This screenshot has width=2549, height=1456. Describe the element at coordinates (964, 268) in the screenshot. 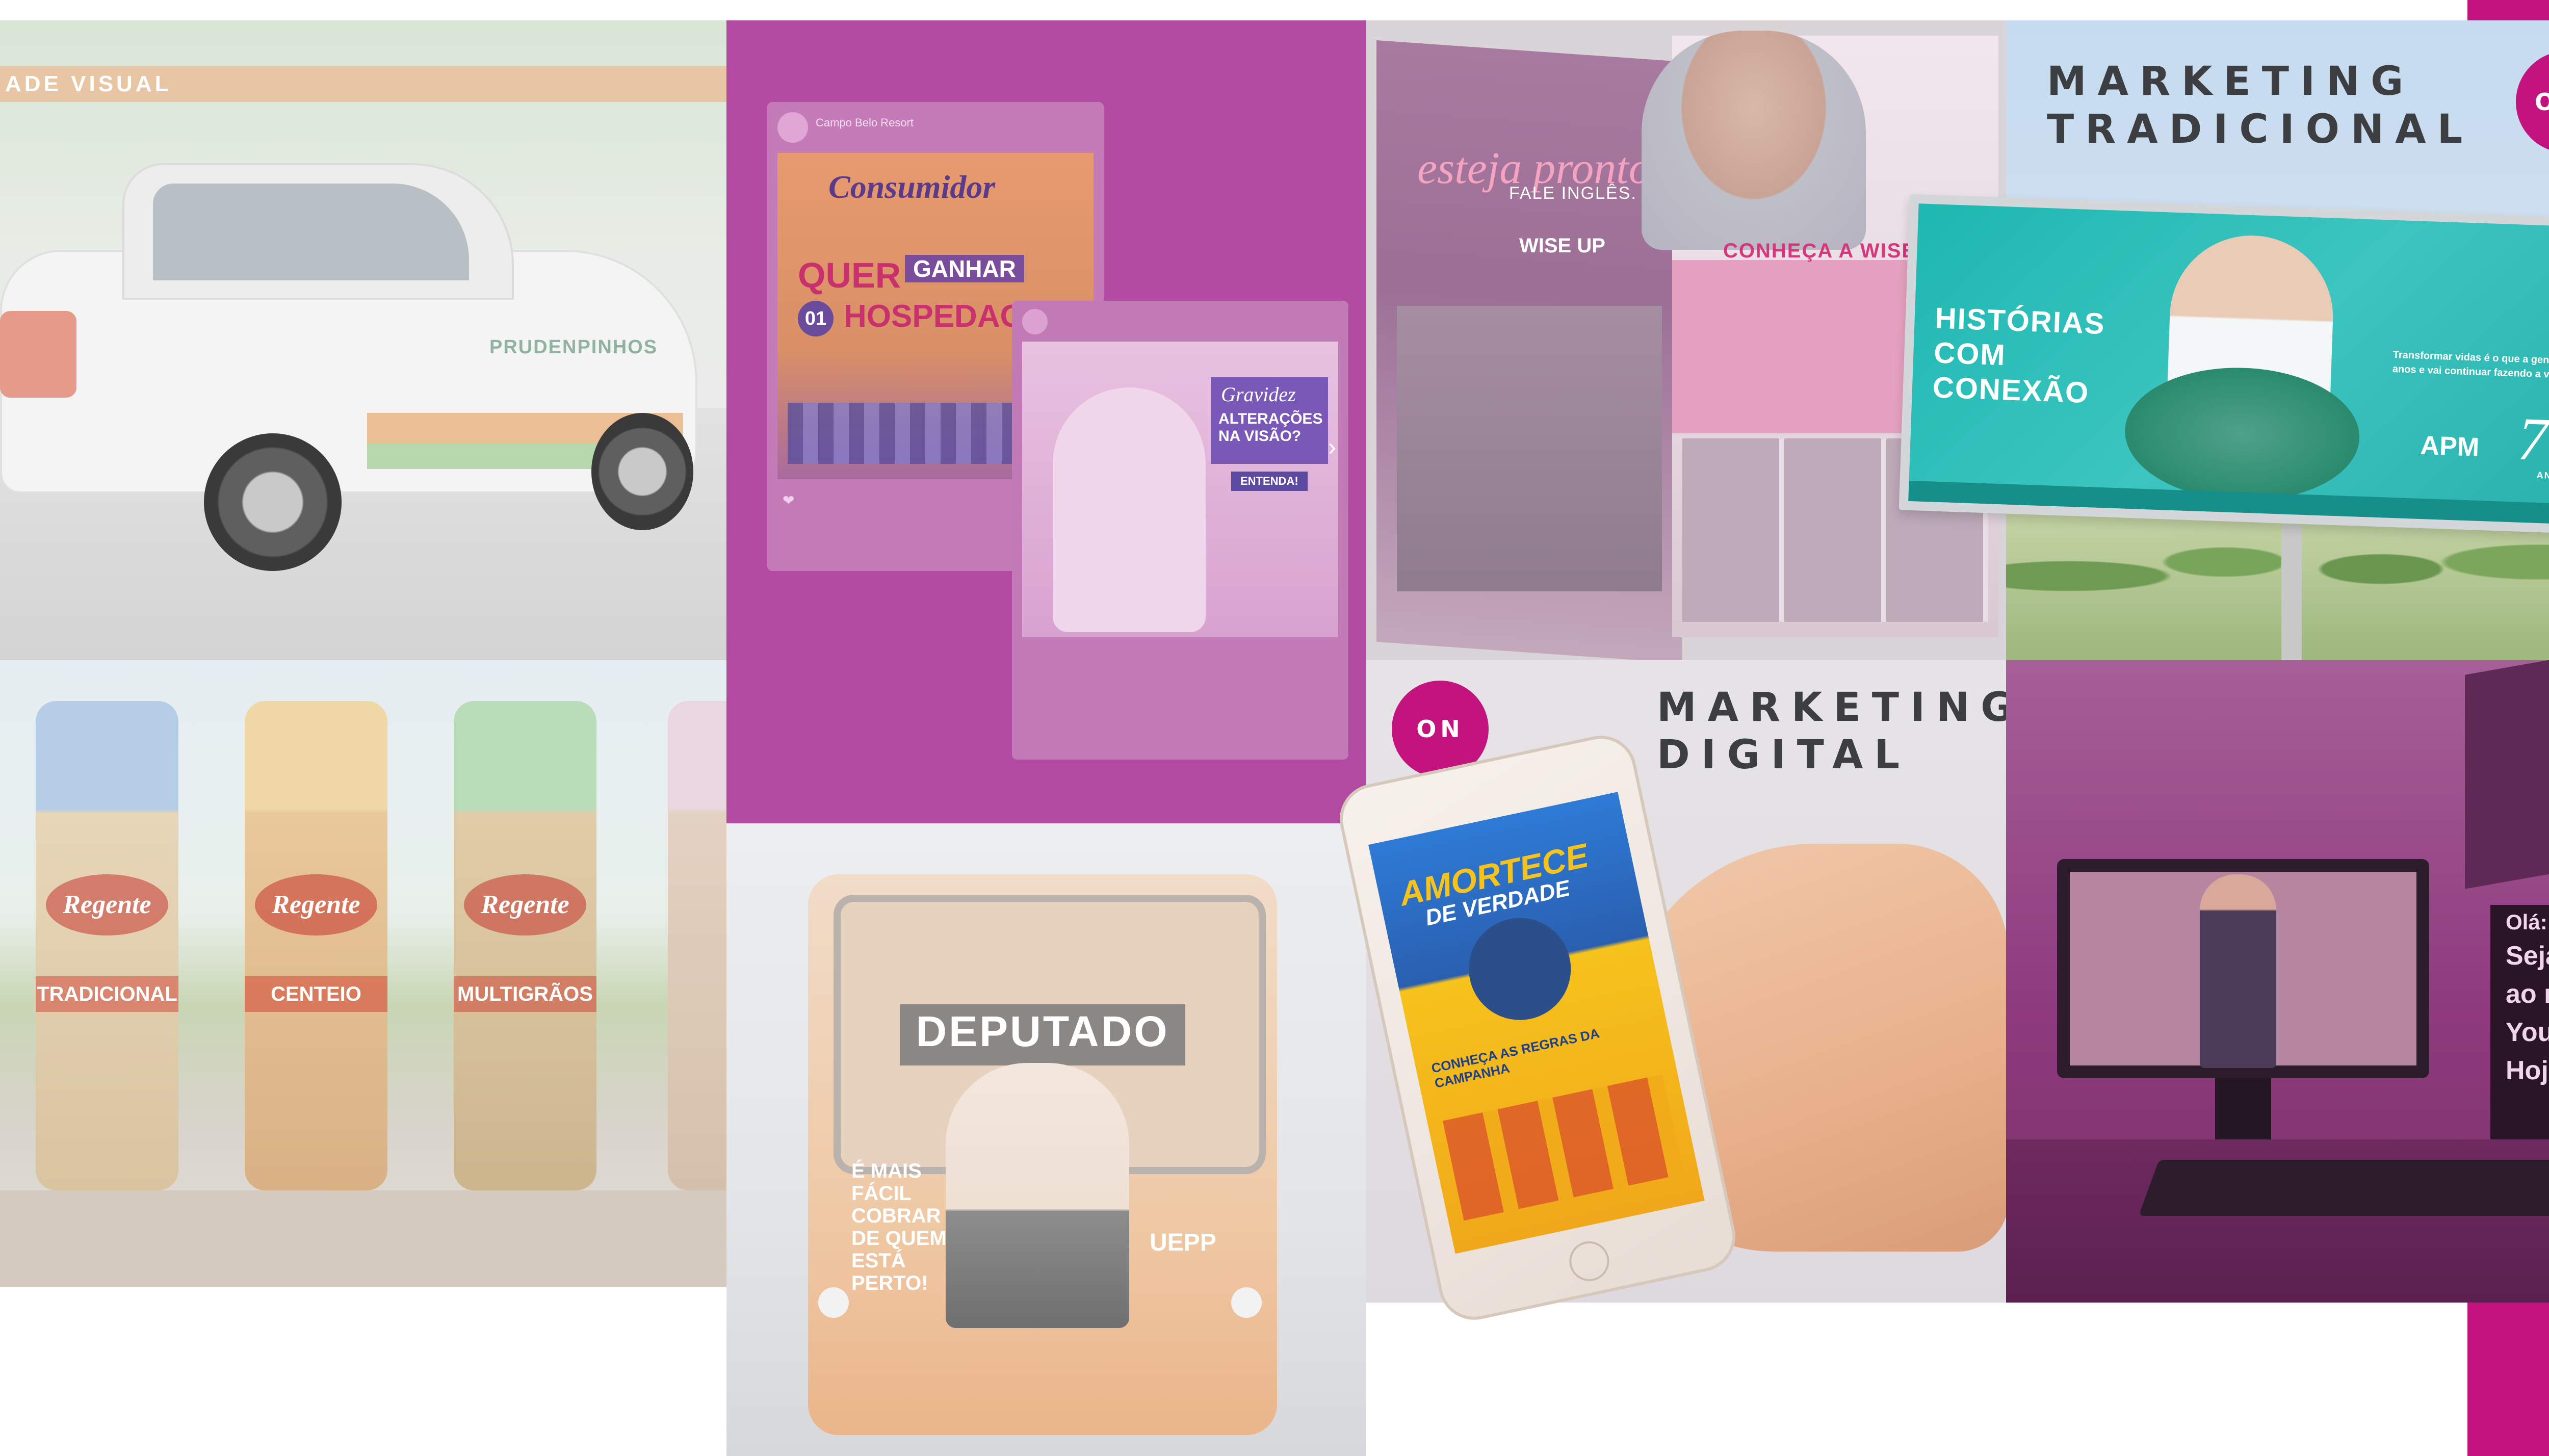

I see `post-headline-3: GANHAR` at that location.